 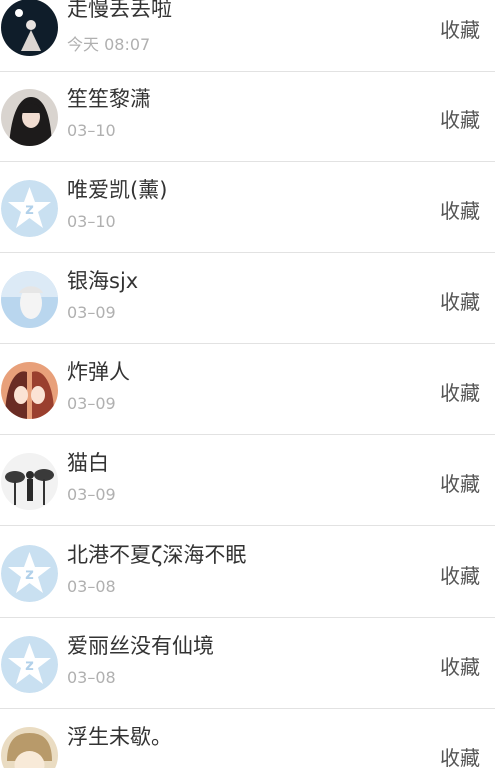 I want to click on list-item: 炸弹人 03–09 收藏, so click(x=247, y=390).